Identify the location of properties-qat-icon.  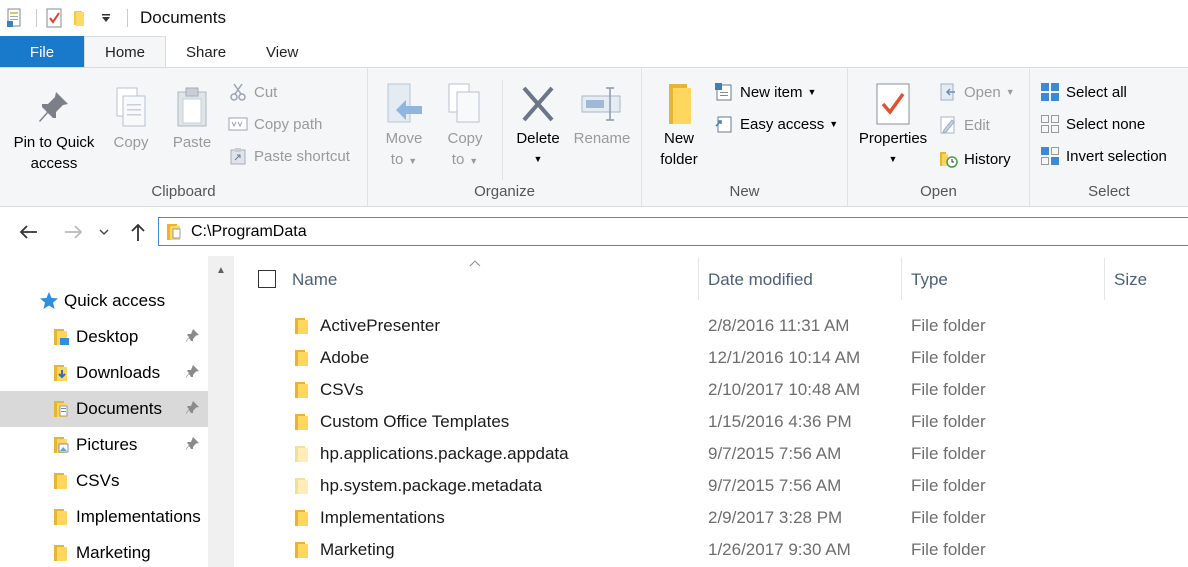
(15, 18).